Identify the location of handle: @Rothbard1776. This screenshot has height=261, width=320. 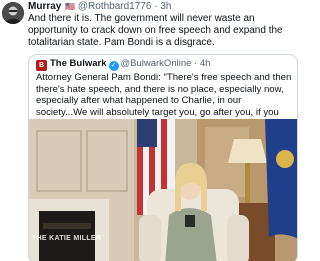
(115, 6).